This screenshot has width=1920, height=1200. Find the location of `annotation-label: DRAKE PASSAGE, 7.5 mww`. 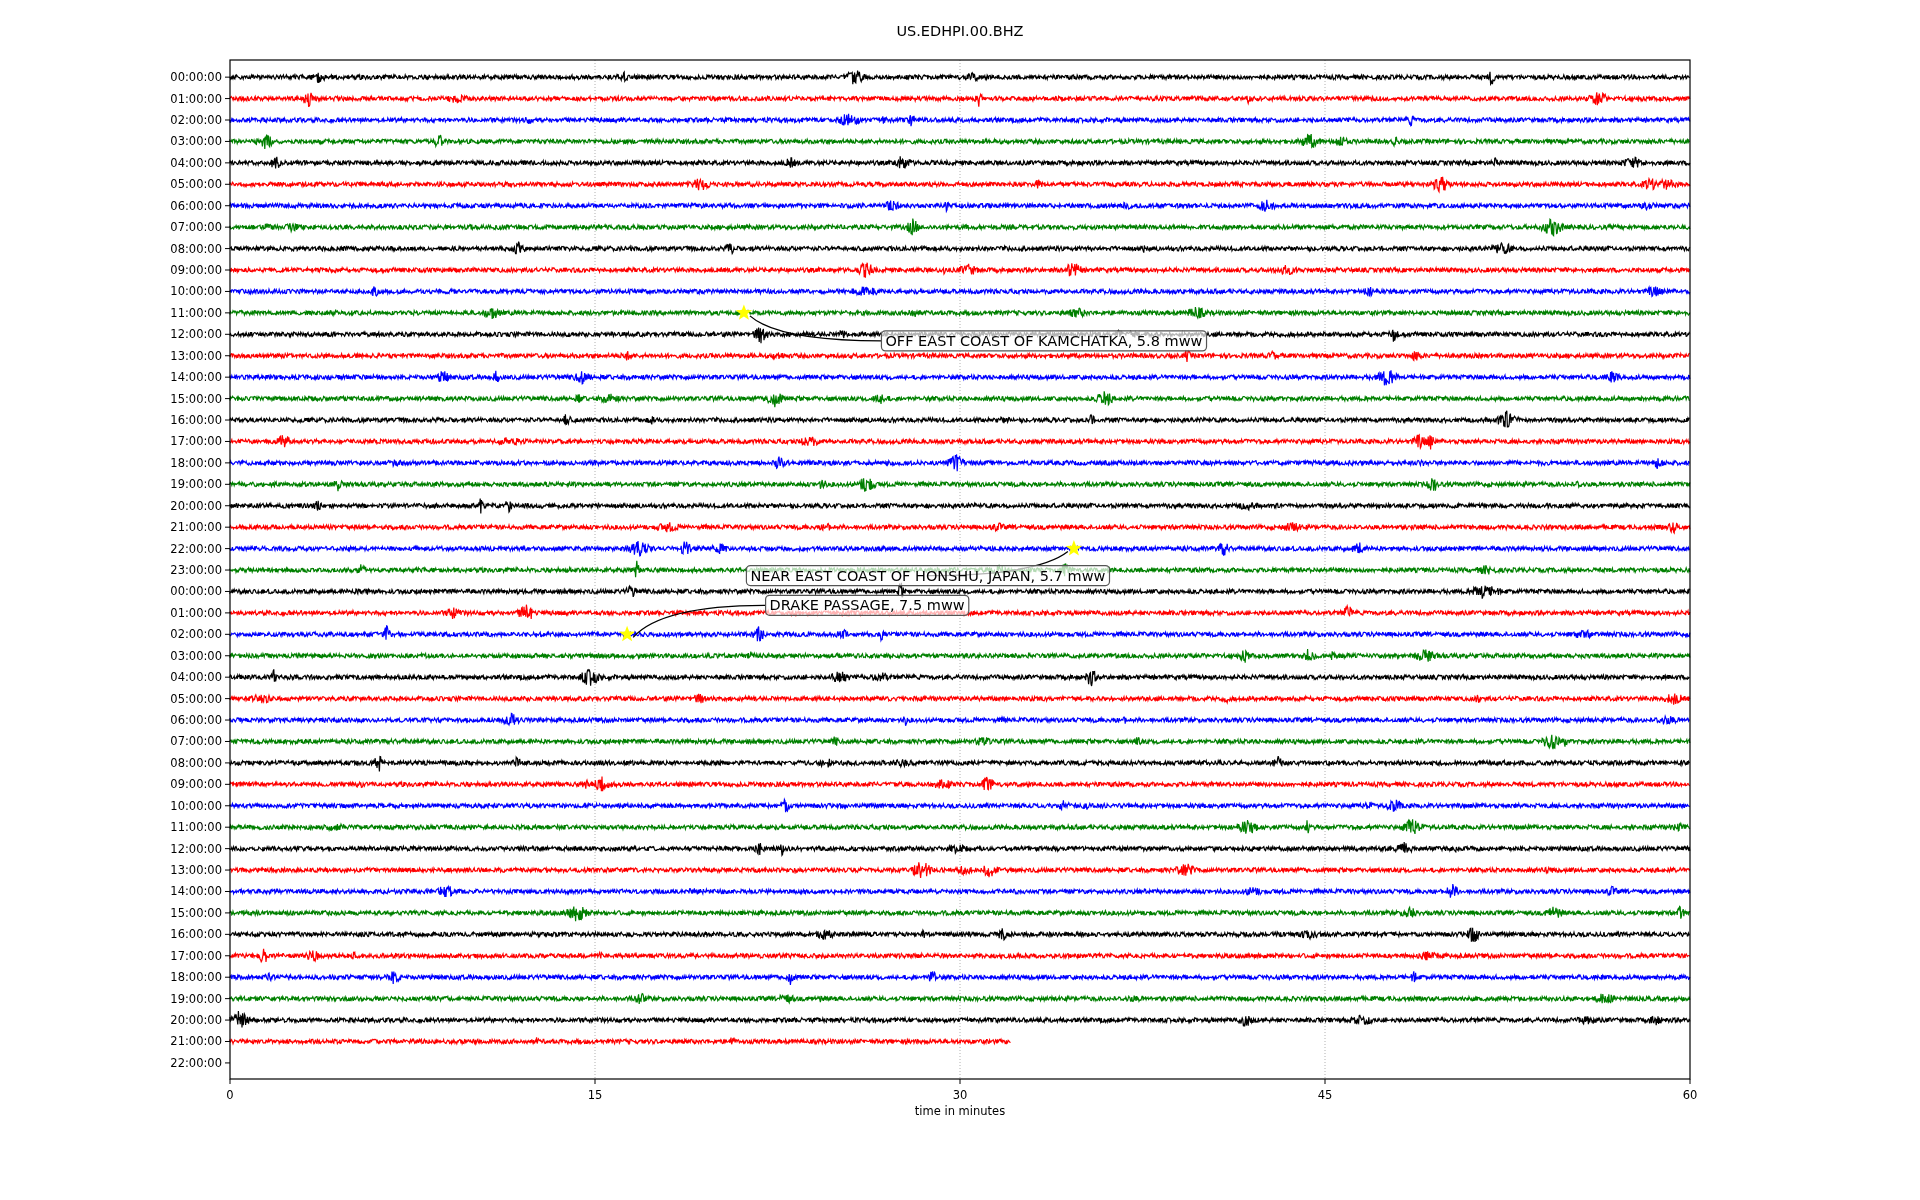

annotation-label: DRAKE PASSAGE, 7.5 mww is located at coordinates (867, 605).